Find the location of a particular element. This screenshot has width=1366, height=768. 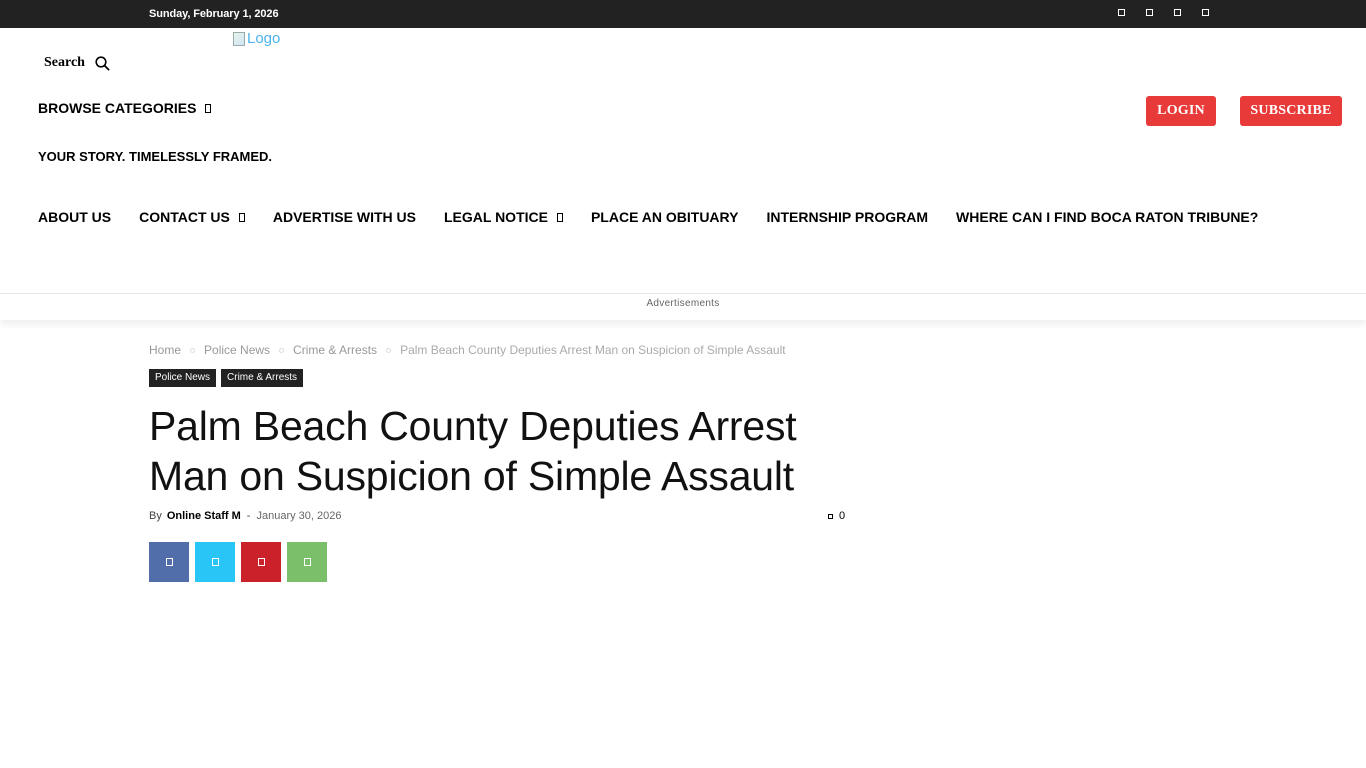

share-facebook-button is located at coordinates (169, 562).